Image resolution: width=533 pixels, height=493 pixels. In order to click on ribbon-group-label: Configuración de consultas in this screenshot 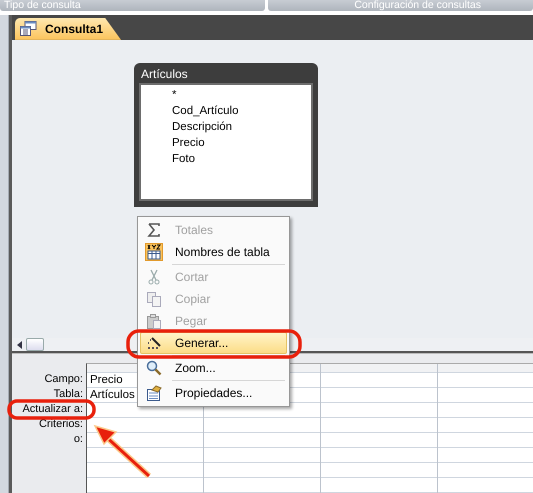, I will do `click(417, 5)`.